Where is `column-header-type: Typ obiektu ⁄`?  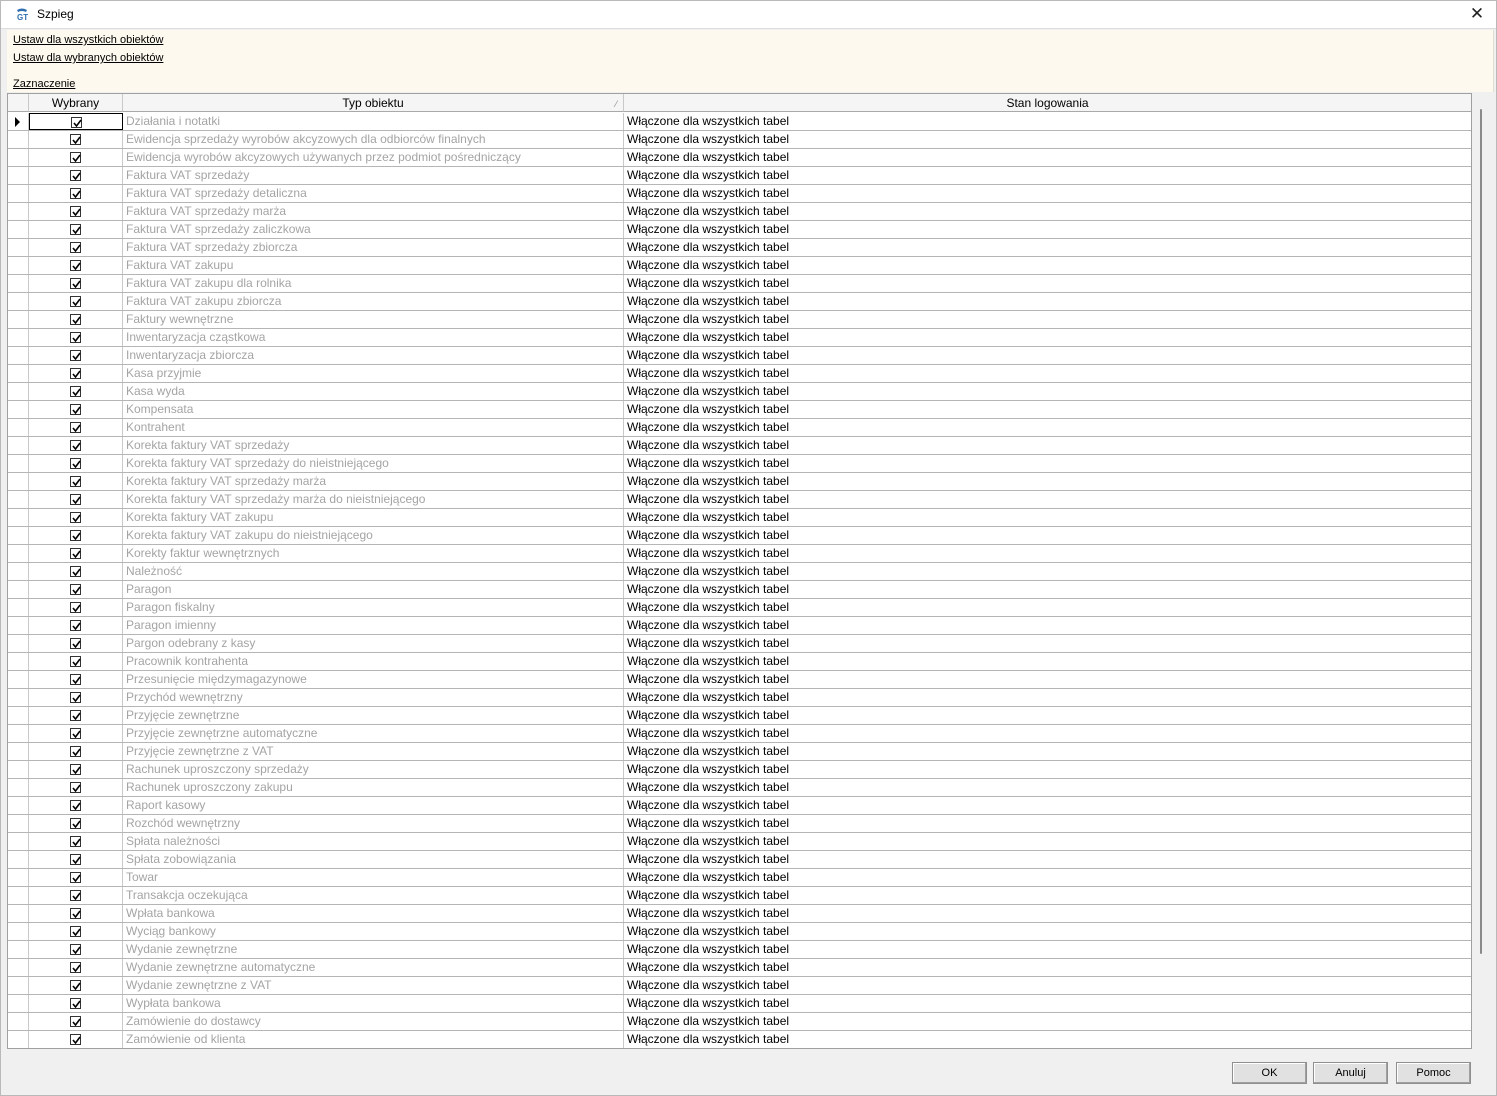
column-header-type: Typ obiektu ⁄ is located at coordinates (373, 103).